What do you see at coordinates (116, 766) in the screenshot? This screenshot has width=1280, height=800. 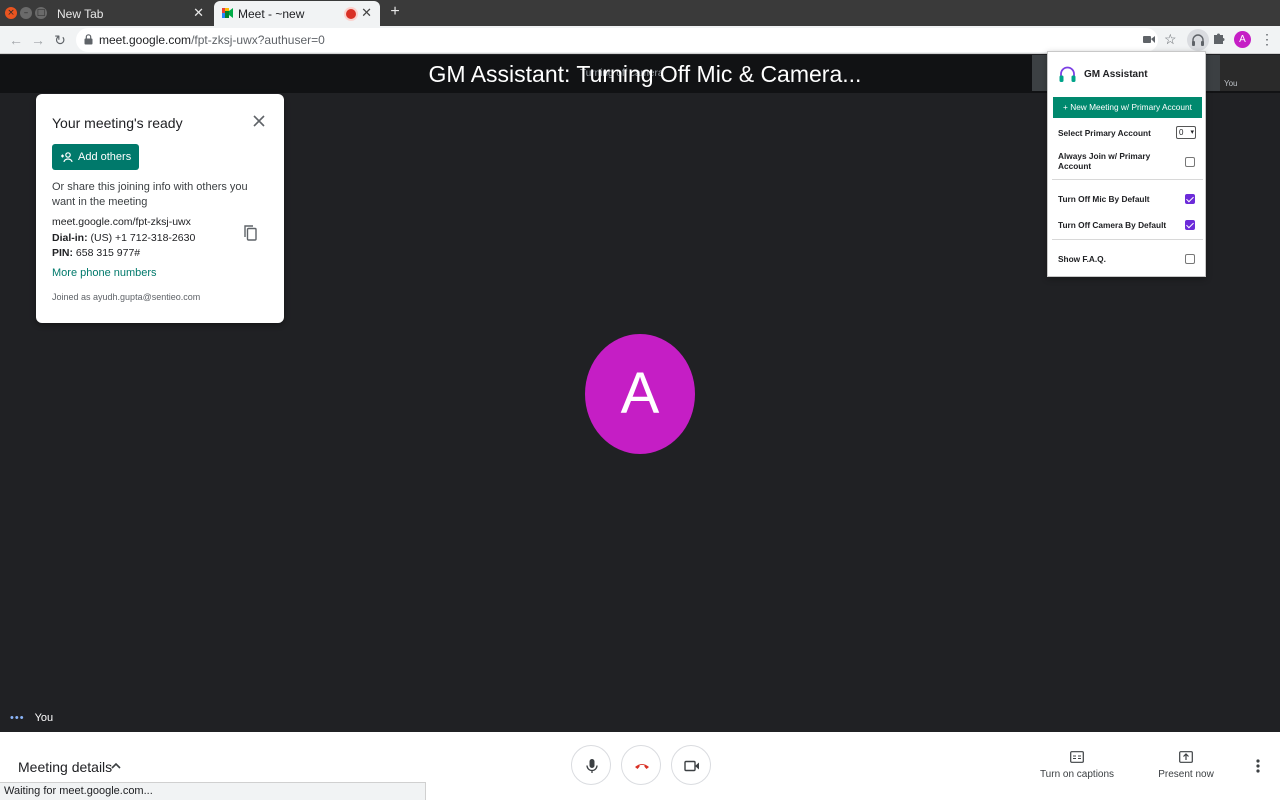 I see `chevron-up-icon` at bounding box center [116, 766].